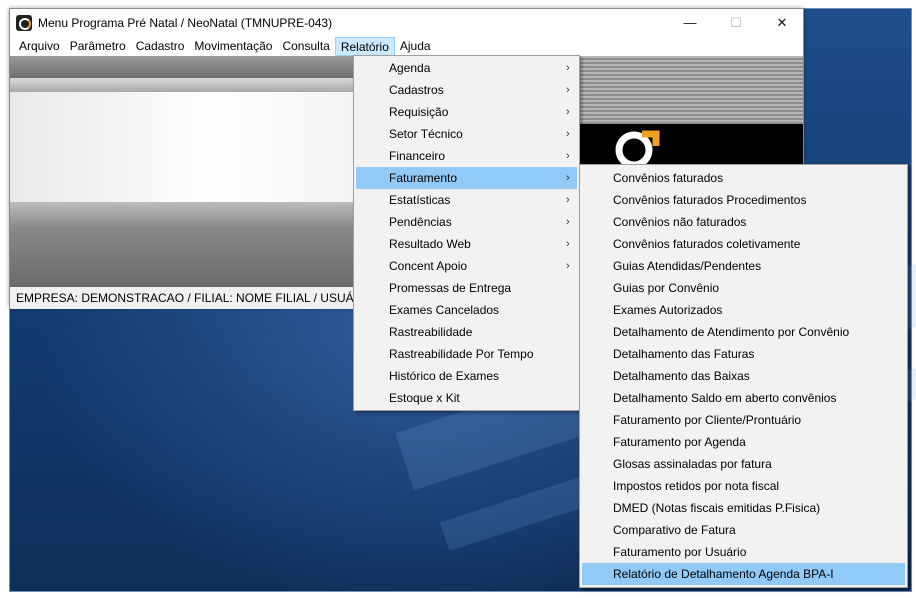 This screenshot has width=916, height=598. What do you see at coordinates (417, 156) in the screenshot?
I see `menu-item-label: Financeiro` at bounding box center [417, 156].